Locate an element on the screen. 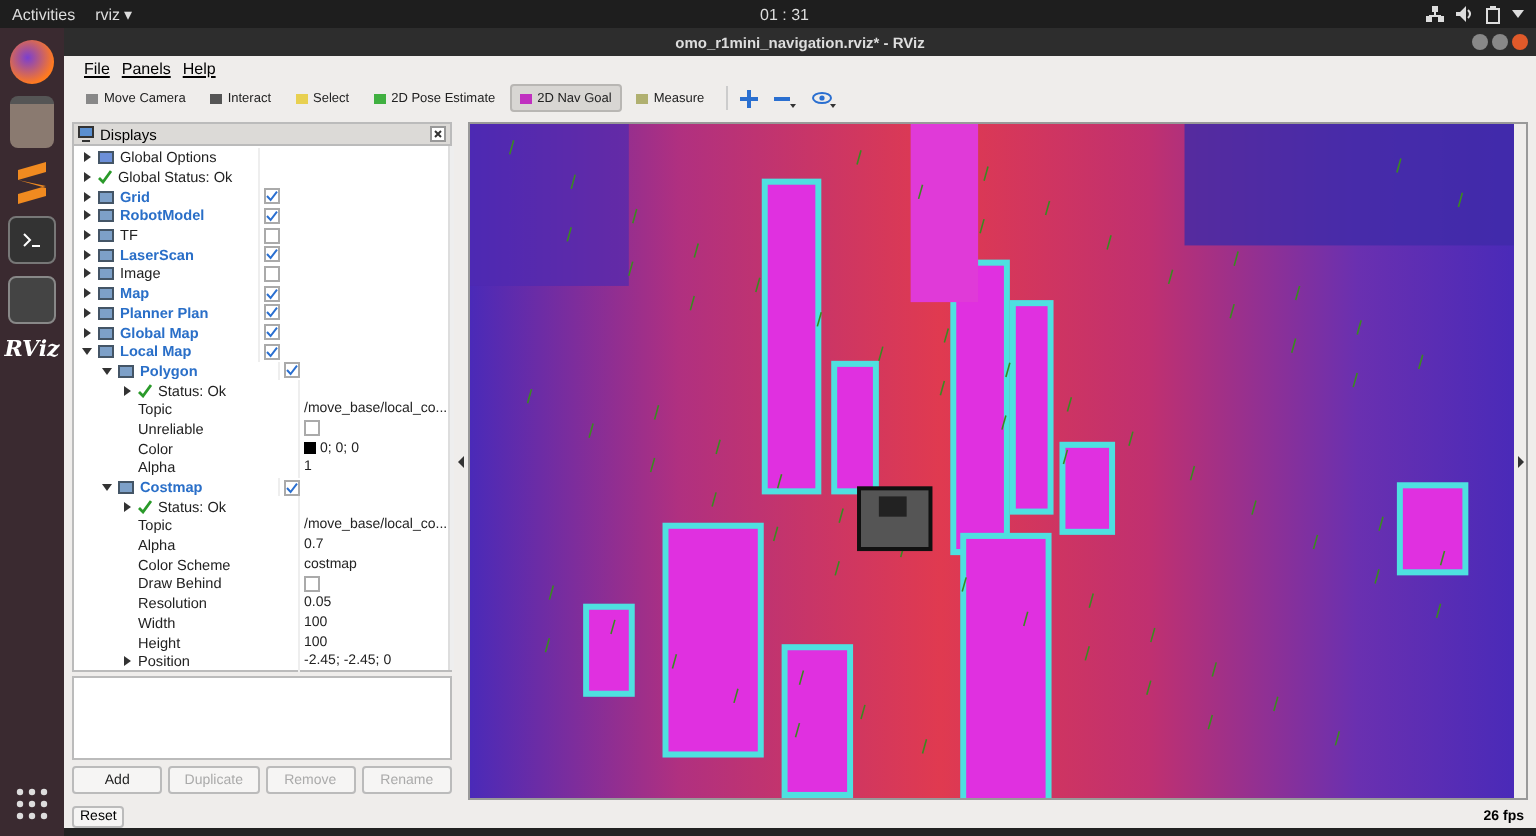  maximize-button is located at coordinates (1500, 42).